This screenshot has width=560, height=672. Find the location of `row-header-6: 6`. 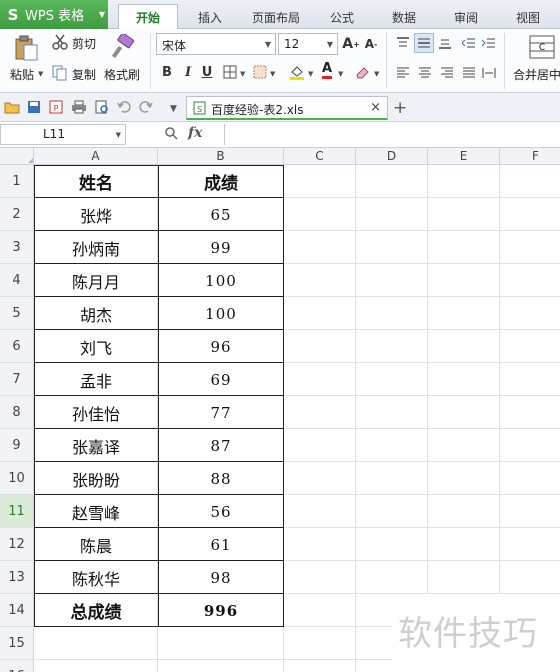

row-header-6: 6 is located at coordinates (17, 346).